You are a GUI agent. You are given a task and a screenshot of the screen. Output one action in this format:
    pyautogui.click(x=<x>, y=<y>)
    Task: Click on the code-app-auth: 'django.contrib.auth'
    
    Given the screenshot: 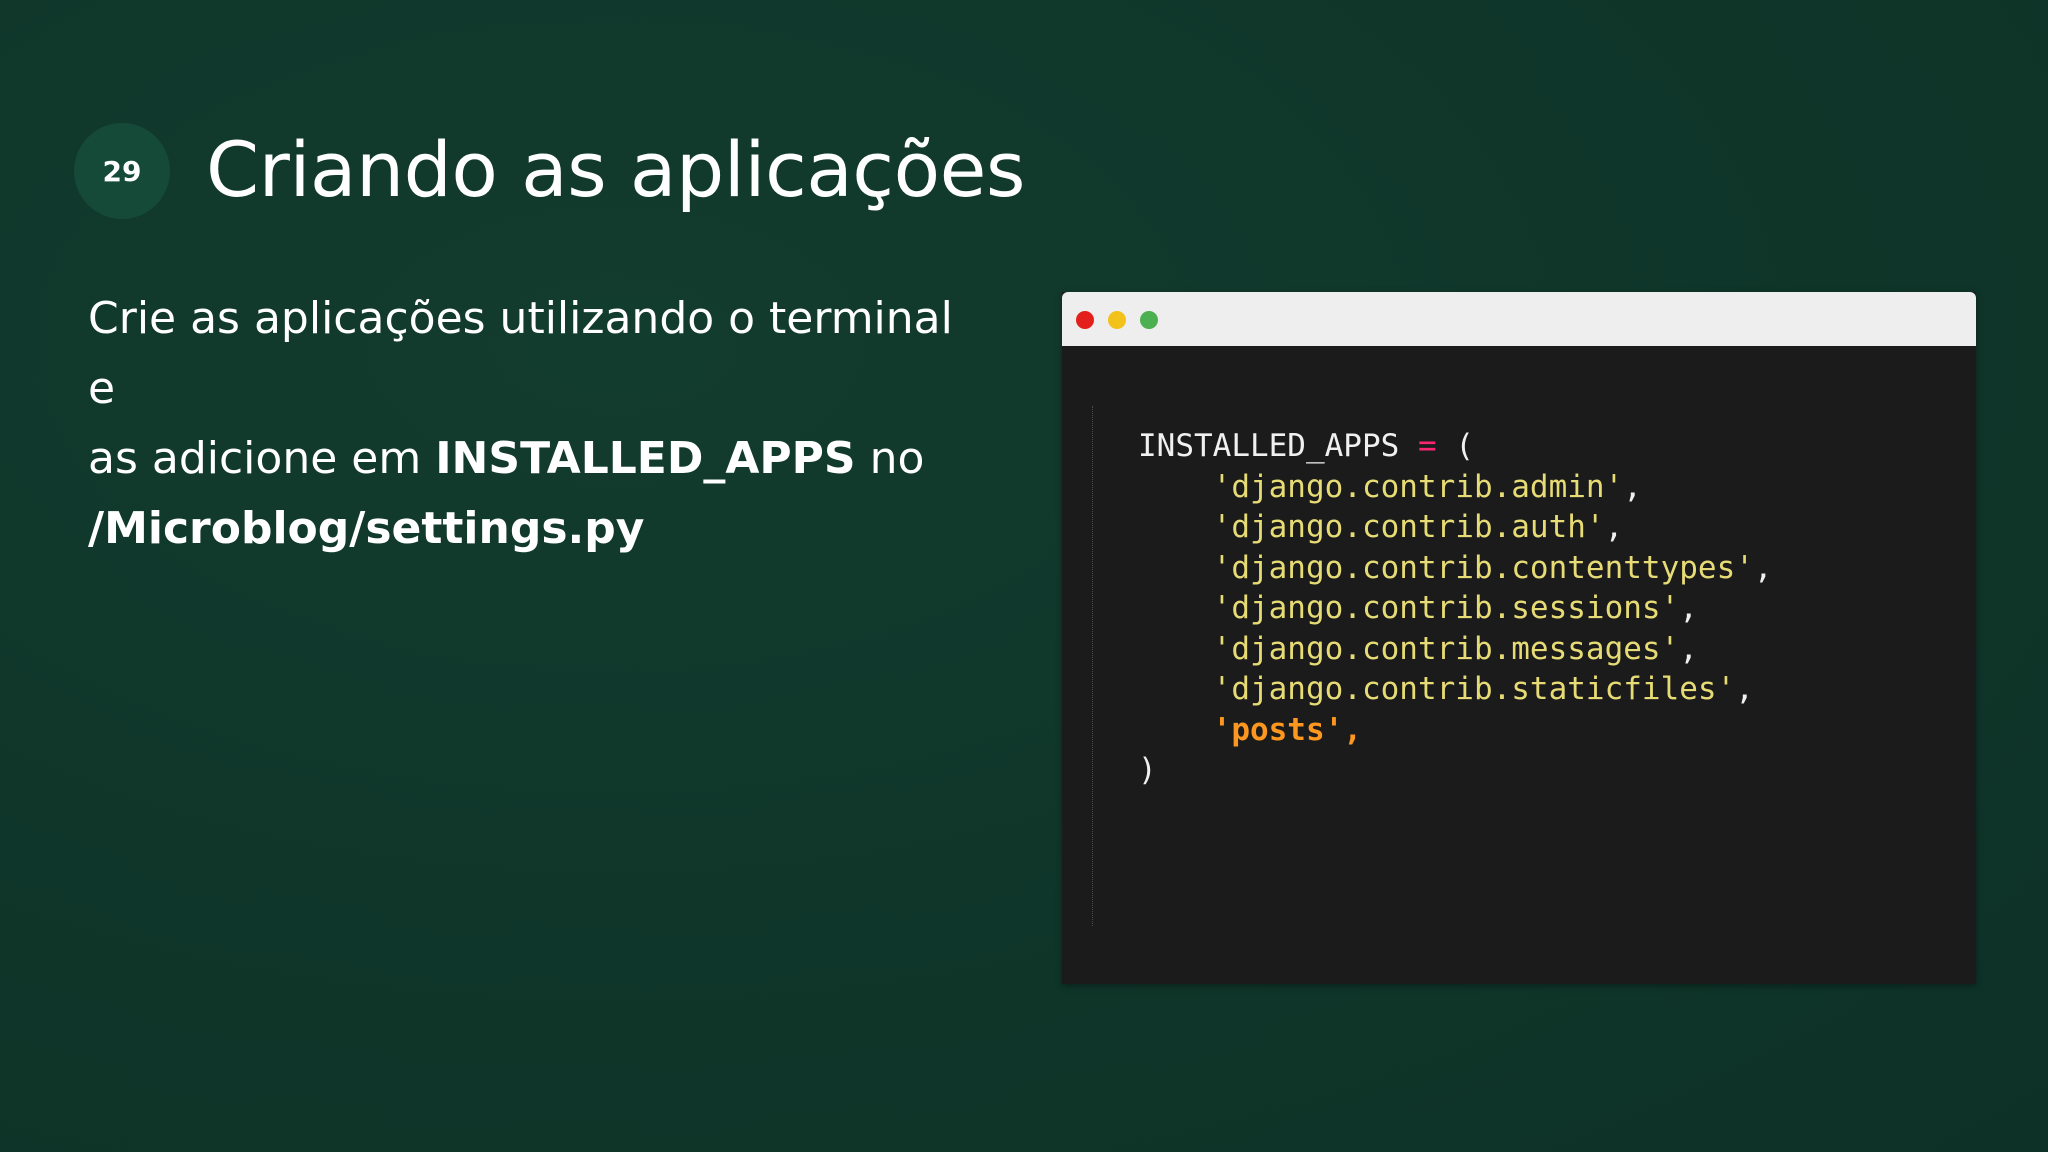 What is the action you would take?
    pyautogui.click(x=1408, y=527)
    